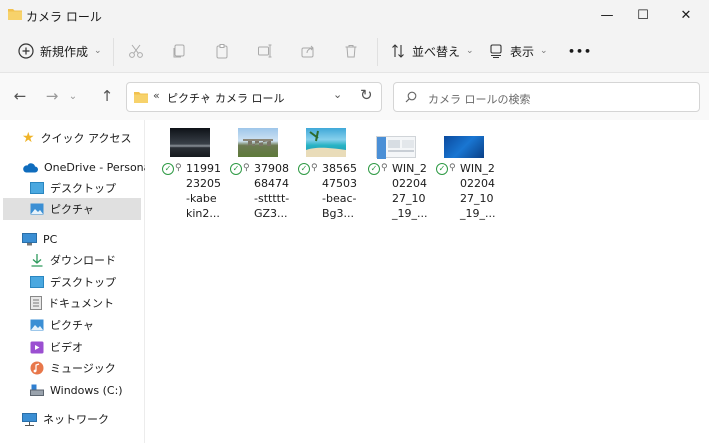  Describe the element at coordinates (686, 15) in the screenshot. I see `close-button: ✕` at that location.